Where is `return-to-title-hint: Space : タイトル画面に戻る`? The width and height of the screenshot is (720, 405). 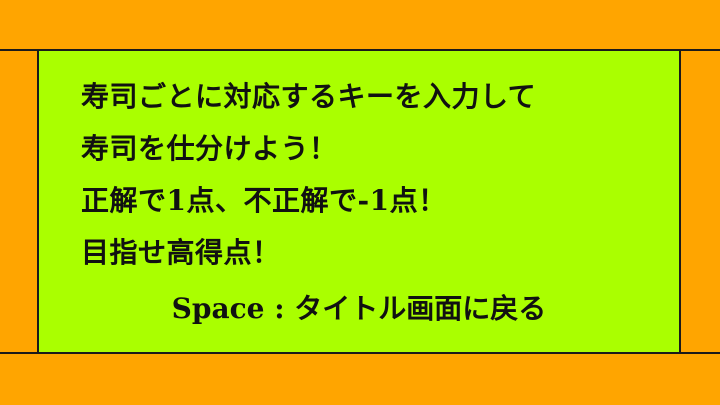 return-to-title-hint: Space : タイトル画面に戻る is located at coordinates (359, 308).